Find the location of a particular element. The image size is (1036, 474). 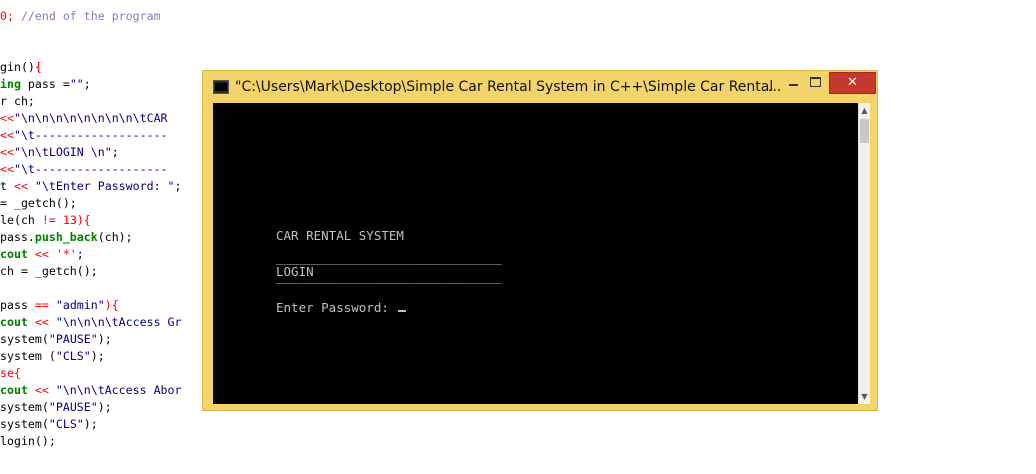

text-cursor is located at coordinates (402, 311).